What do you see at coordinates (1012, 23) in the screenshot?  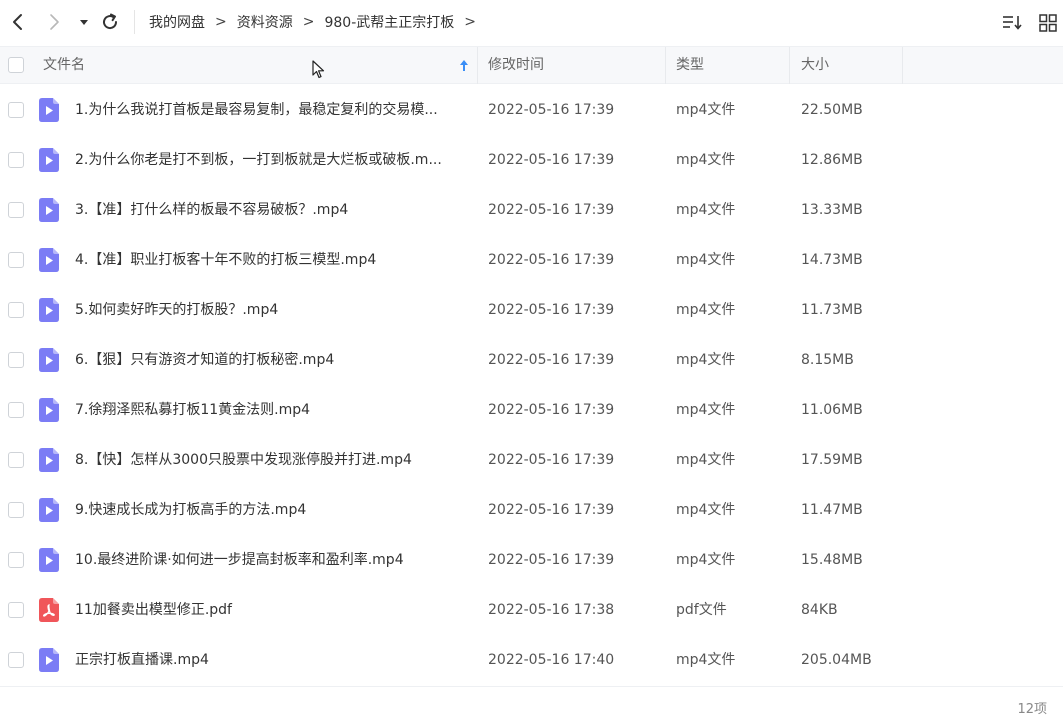 I see `sort-button` at bounding box center [1012, 23].